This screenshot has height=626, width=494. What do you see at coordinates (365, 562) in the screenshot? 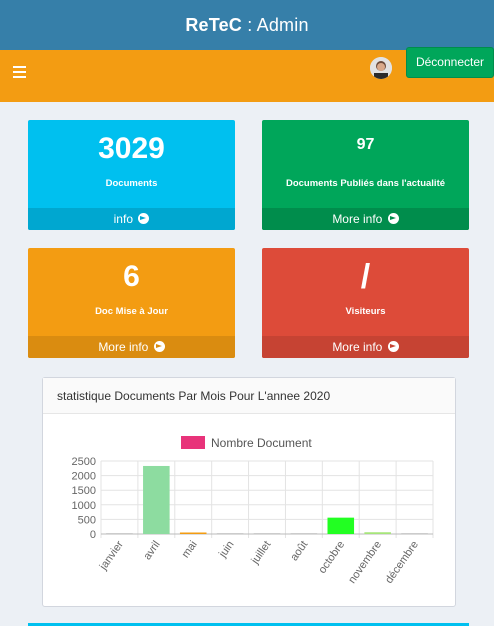
I see `x-tick-label: novembre` at bounding box center [365, 562].